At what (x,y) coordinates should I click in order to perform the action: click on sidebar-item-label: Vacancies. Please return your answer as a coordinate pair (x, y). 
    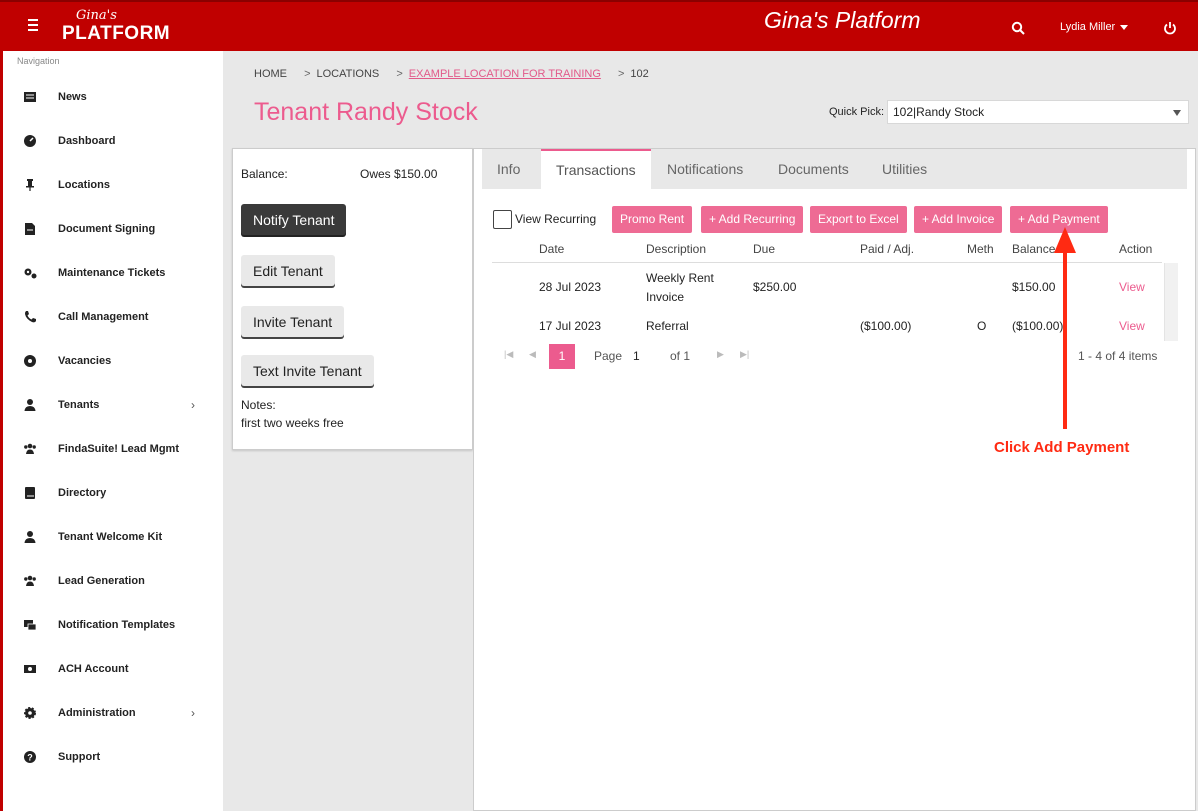
    Looking at the image, I should click on (85, 361).